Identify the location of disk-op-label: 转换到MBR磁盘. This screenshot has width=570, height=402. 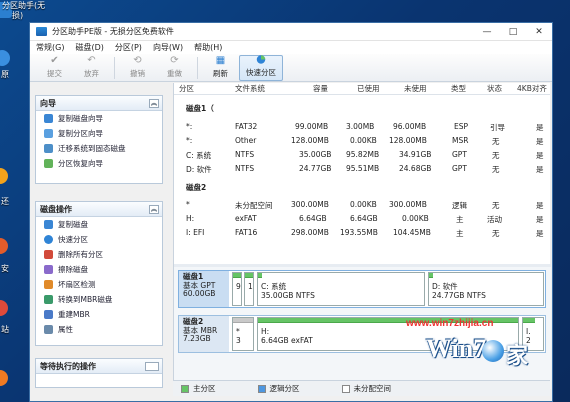
(85, 299).